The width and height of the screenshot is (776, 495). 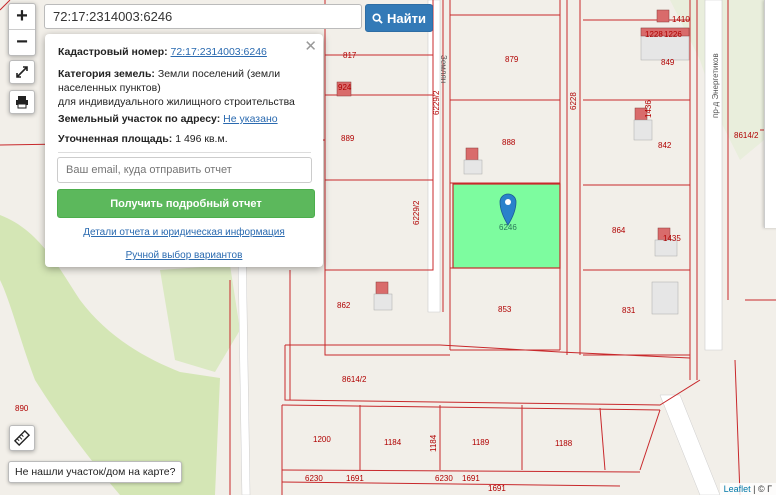 What do you see at coordinates (219, 52) in the screenshot?
I see `cadastral-link: 72:17:2314003:6246` at bounding box center [219, 52].